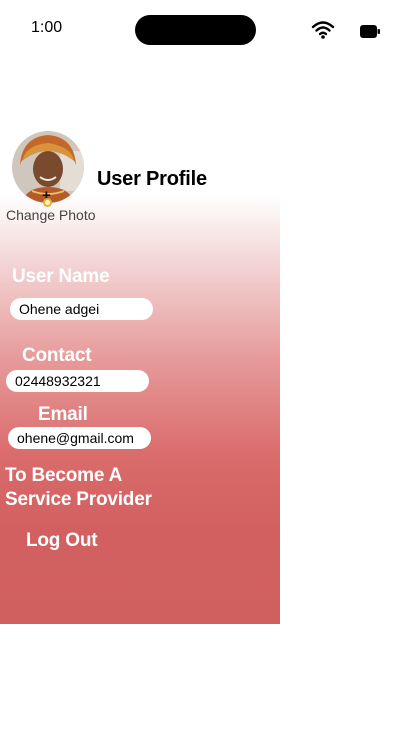 The height and width of the screenshot is (736, 414). What do you see at coordinates (62, 541) in the screenshot?
I see `logout-button: Log Out` at bounding box center [62, 541].